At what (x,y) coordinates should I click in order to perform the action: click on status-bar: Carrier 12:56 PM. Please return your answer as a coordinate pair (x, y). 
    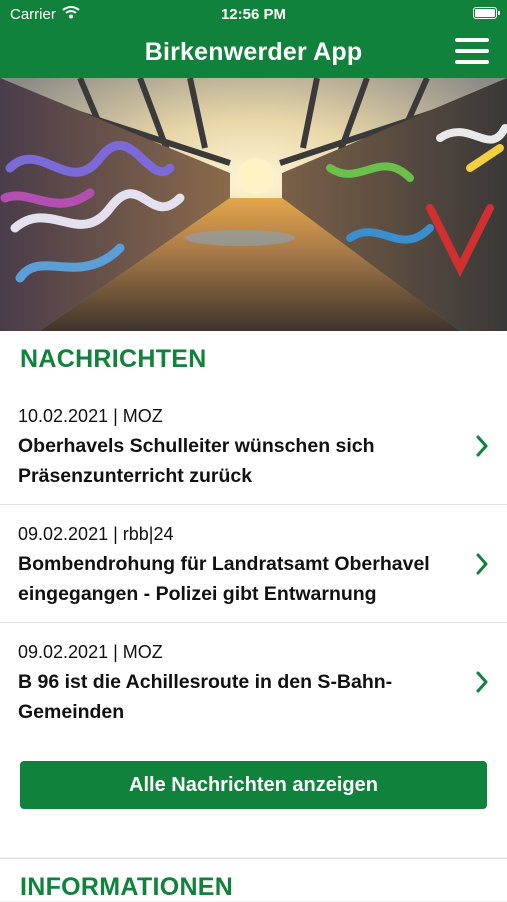
    Looking at the image, I should click on (253, 15).